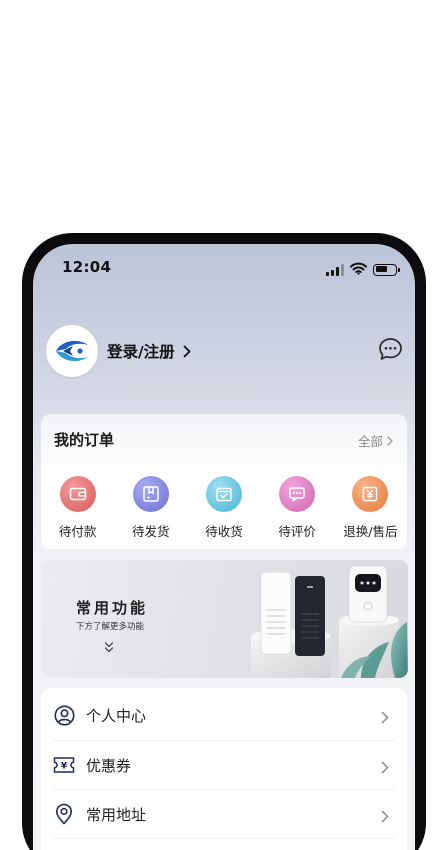  What do you see at coordinates (87, 267) in the screenshot?
I see `status-time: 12:04` at bounding box center [87, 267].